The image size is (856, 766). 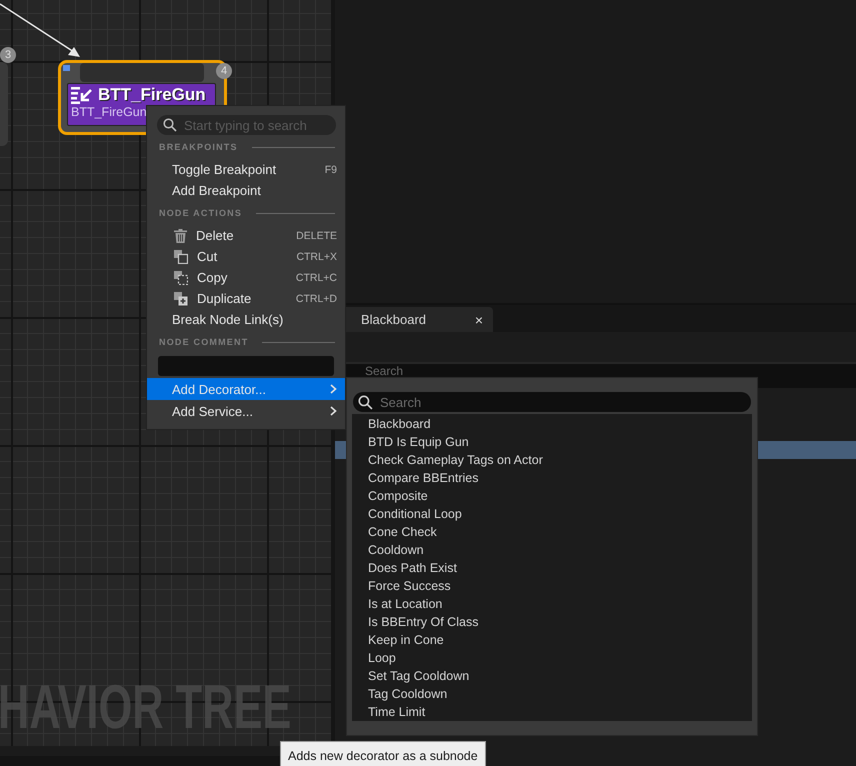 I want to click on list-item: Tag Cooldown, so click(x=552, y=694).